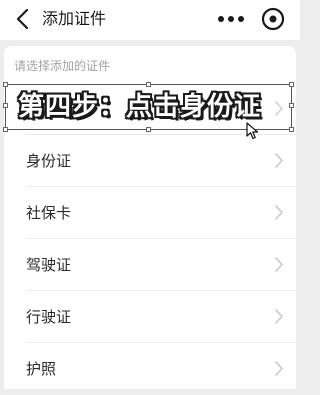 The height and width of the screenshot is (395, 320). I want to click on list-item-vehicle-license: 行驶证, so click(150, 317).